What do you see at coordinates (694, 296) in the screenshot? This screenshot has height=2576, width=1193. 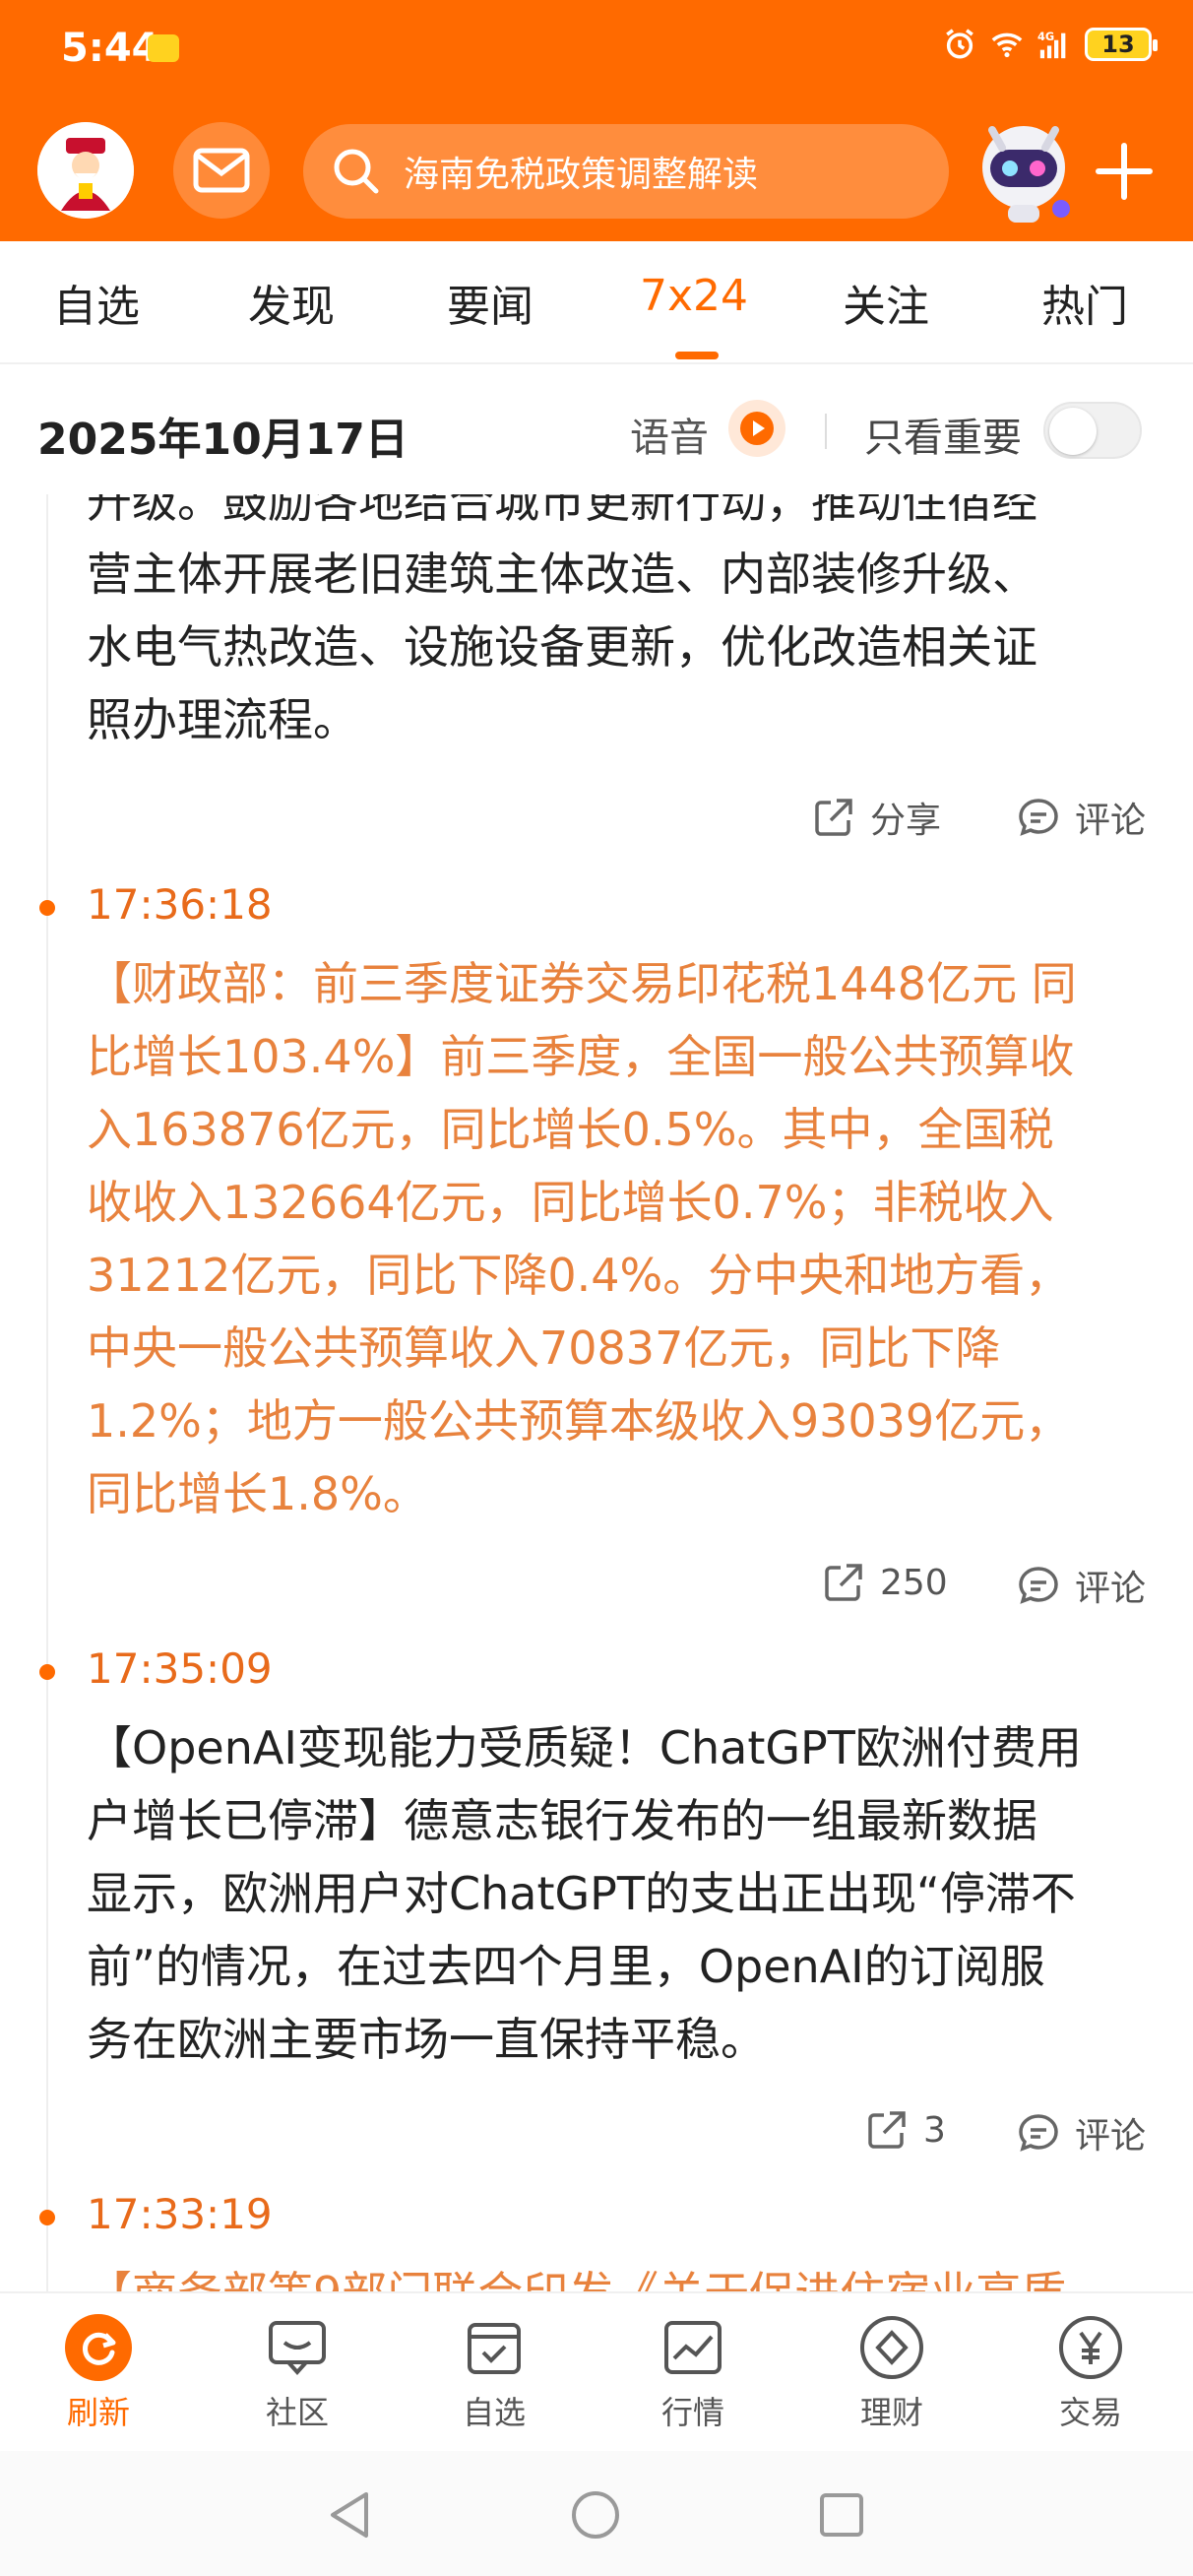 I see `tab-7x24: 7x24` at bounding box center [694, 296].